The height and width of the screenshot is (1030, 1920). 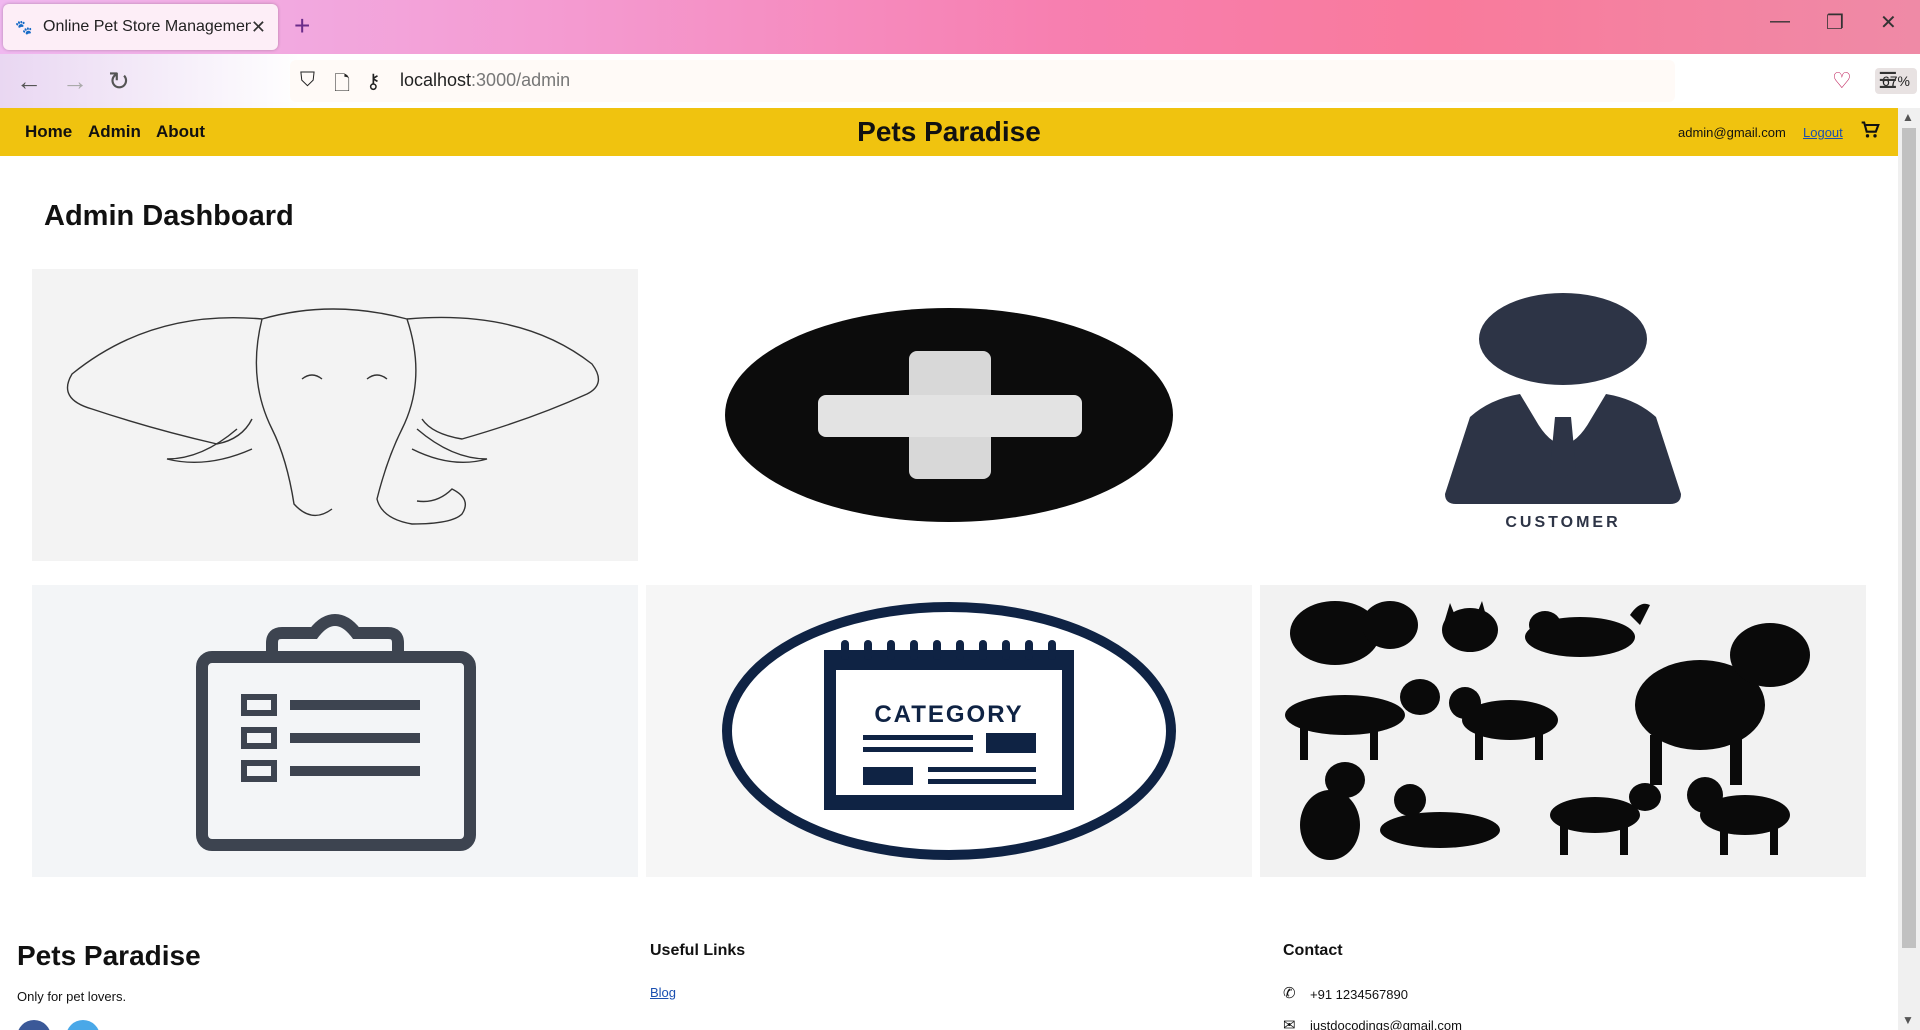 I want to click on facebook-icon, so click(x=34, y=1025).